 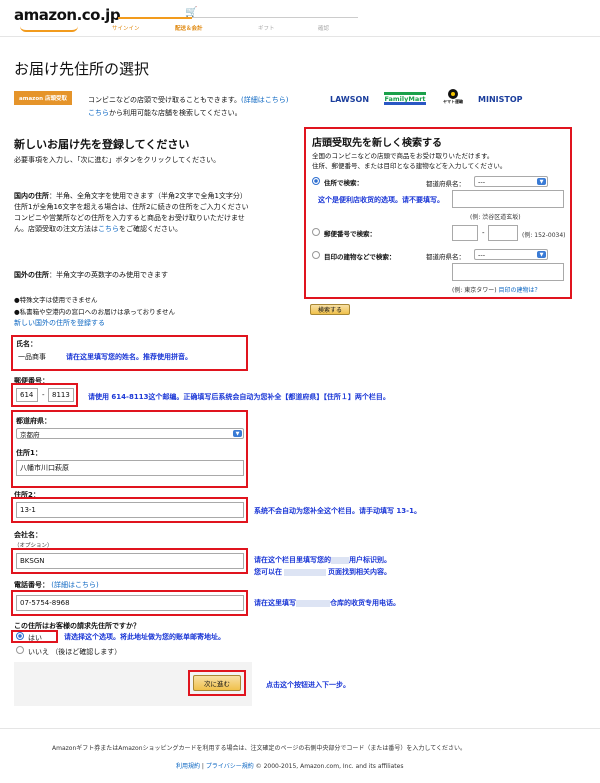 What do you see at coordinates (316, 181) in the screenshot?
I see `search-by-address-radio` at bounding box center [316, 181].